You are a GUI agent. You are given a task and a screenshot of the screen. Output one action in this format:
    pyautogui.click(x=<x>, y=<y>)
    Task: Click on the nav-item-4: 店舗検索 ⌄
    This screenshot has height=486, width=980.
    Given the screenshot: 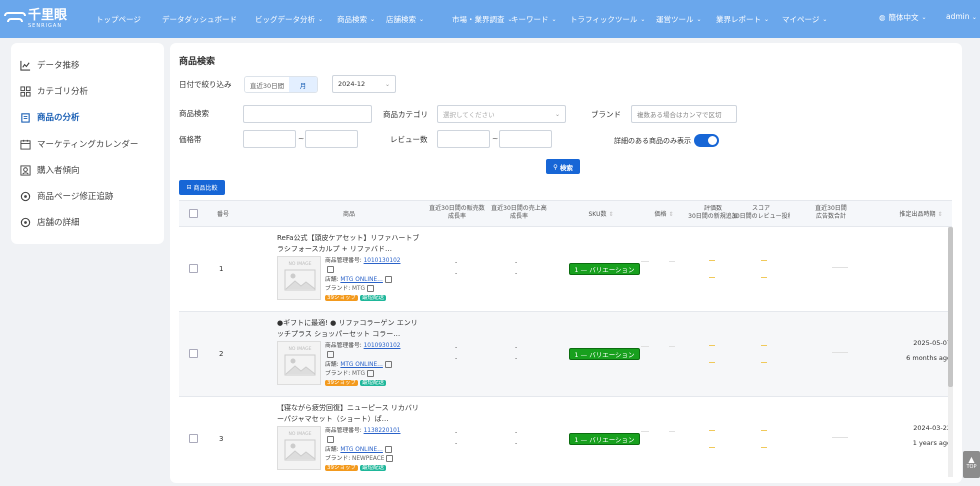 What is the action you would take?
    pyautogui.click(x=405, y=19)
    